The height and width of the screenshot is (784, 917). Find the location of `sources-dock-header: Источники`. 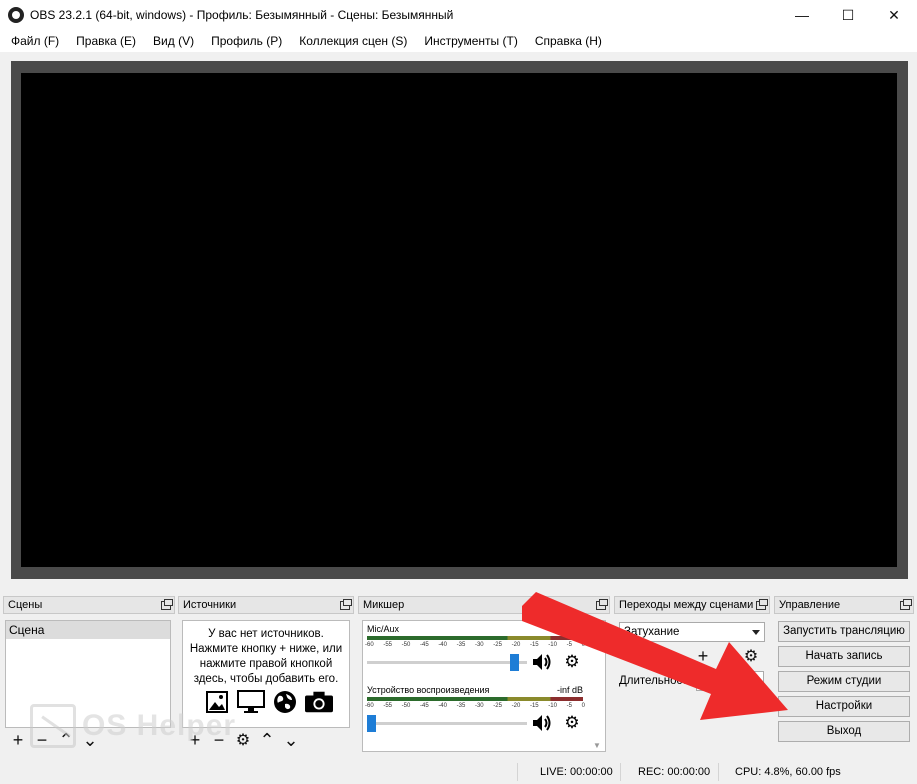

sources-dock-header: Источники is located at coordinates (266, 605).